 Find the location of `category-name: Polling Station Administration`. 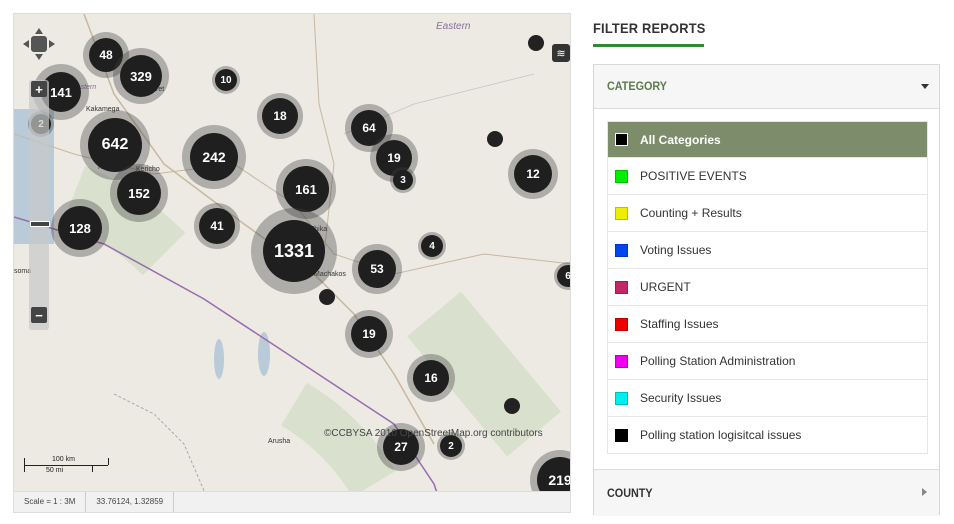

category-name: Polling Station Administration is located at coordinates (718, 361).